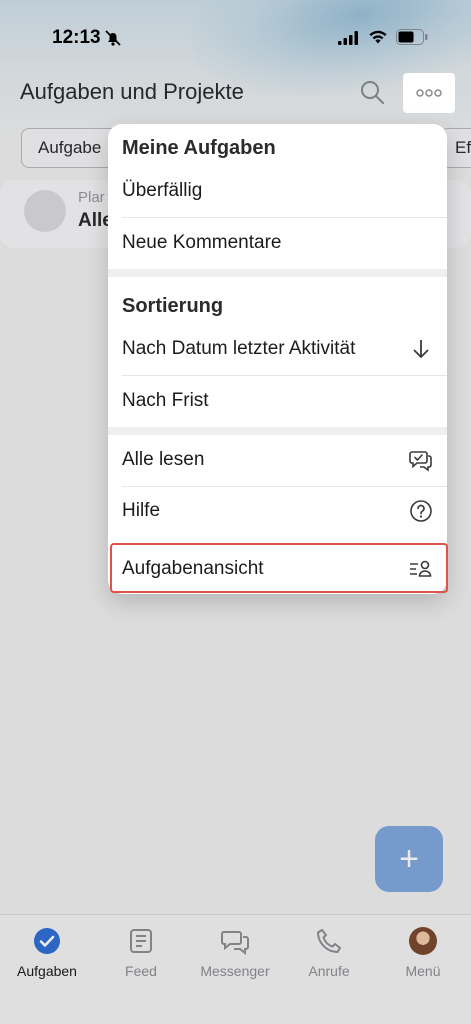  I want to click on menu-header-sorting: Sortierung, so click(173, 306).